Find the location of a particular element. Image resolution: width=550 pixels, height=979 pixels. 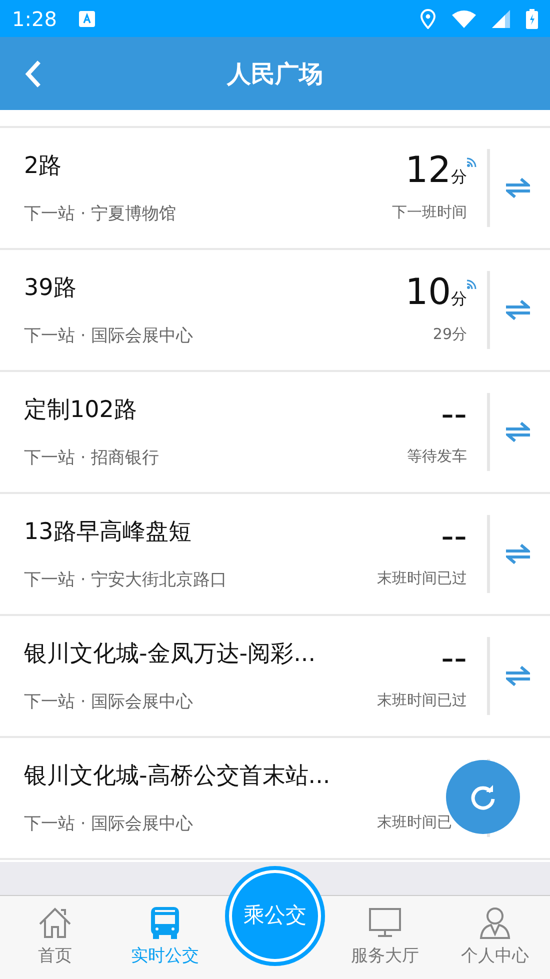

nav-tab: 首页 is located at coordinates (55, 938).